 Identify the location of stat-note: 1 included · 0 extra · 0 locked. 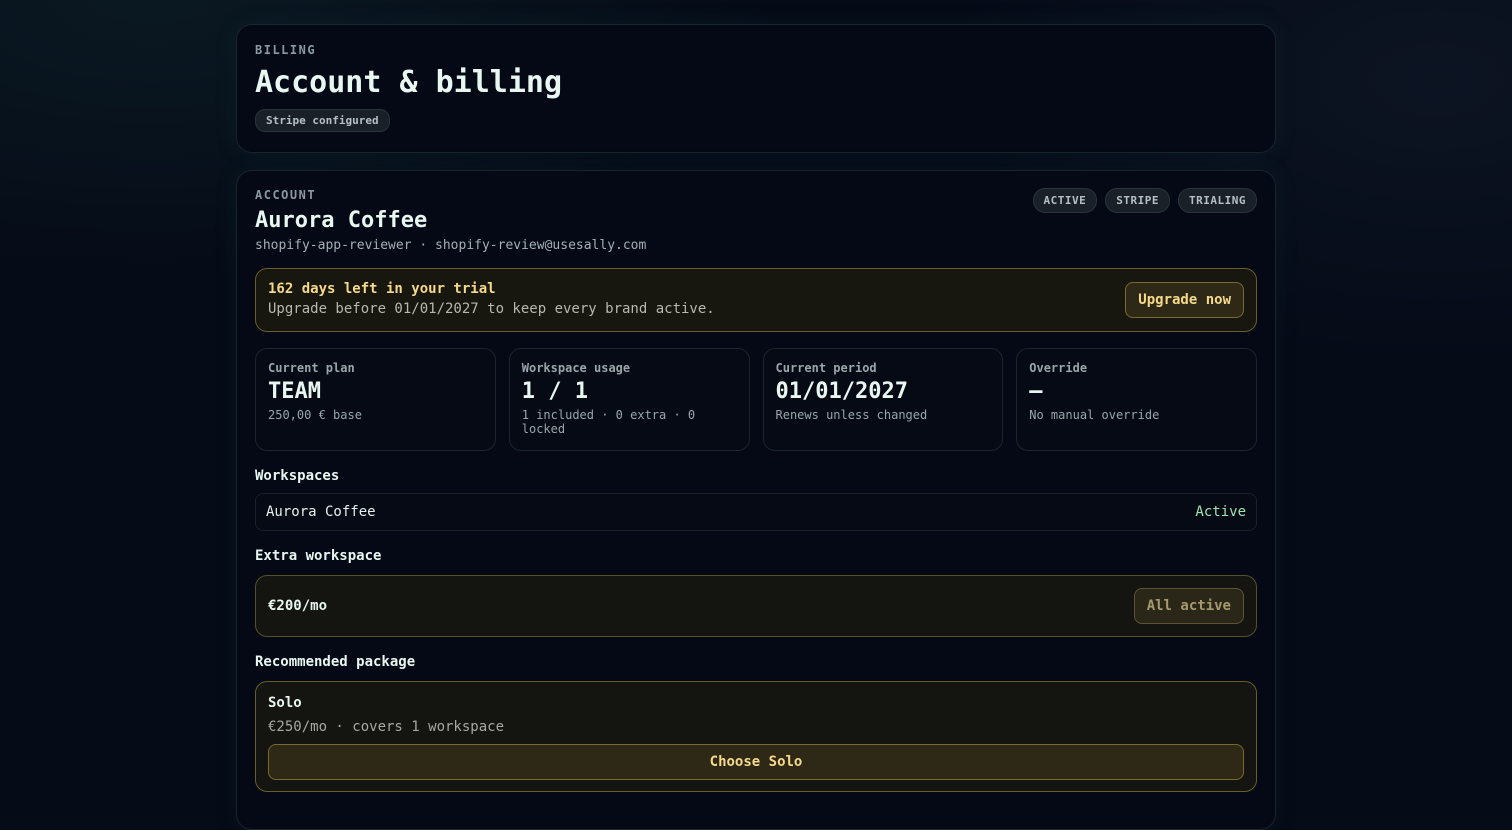
(608, 422).